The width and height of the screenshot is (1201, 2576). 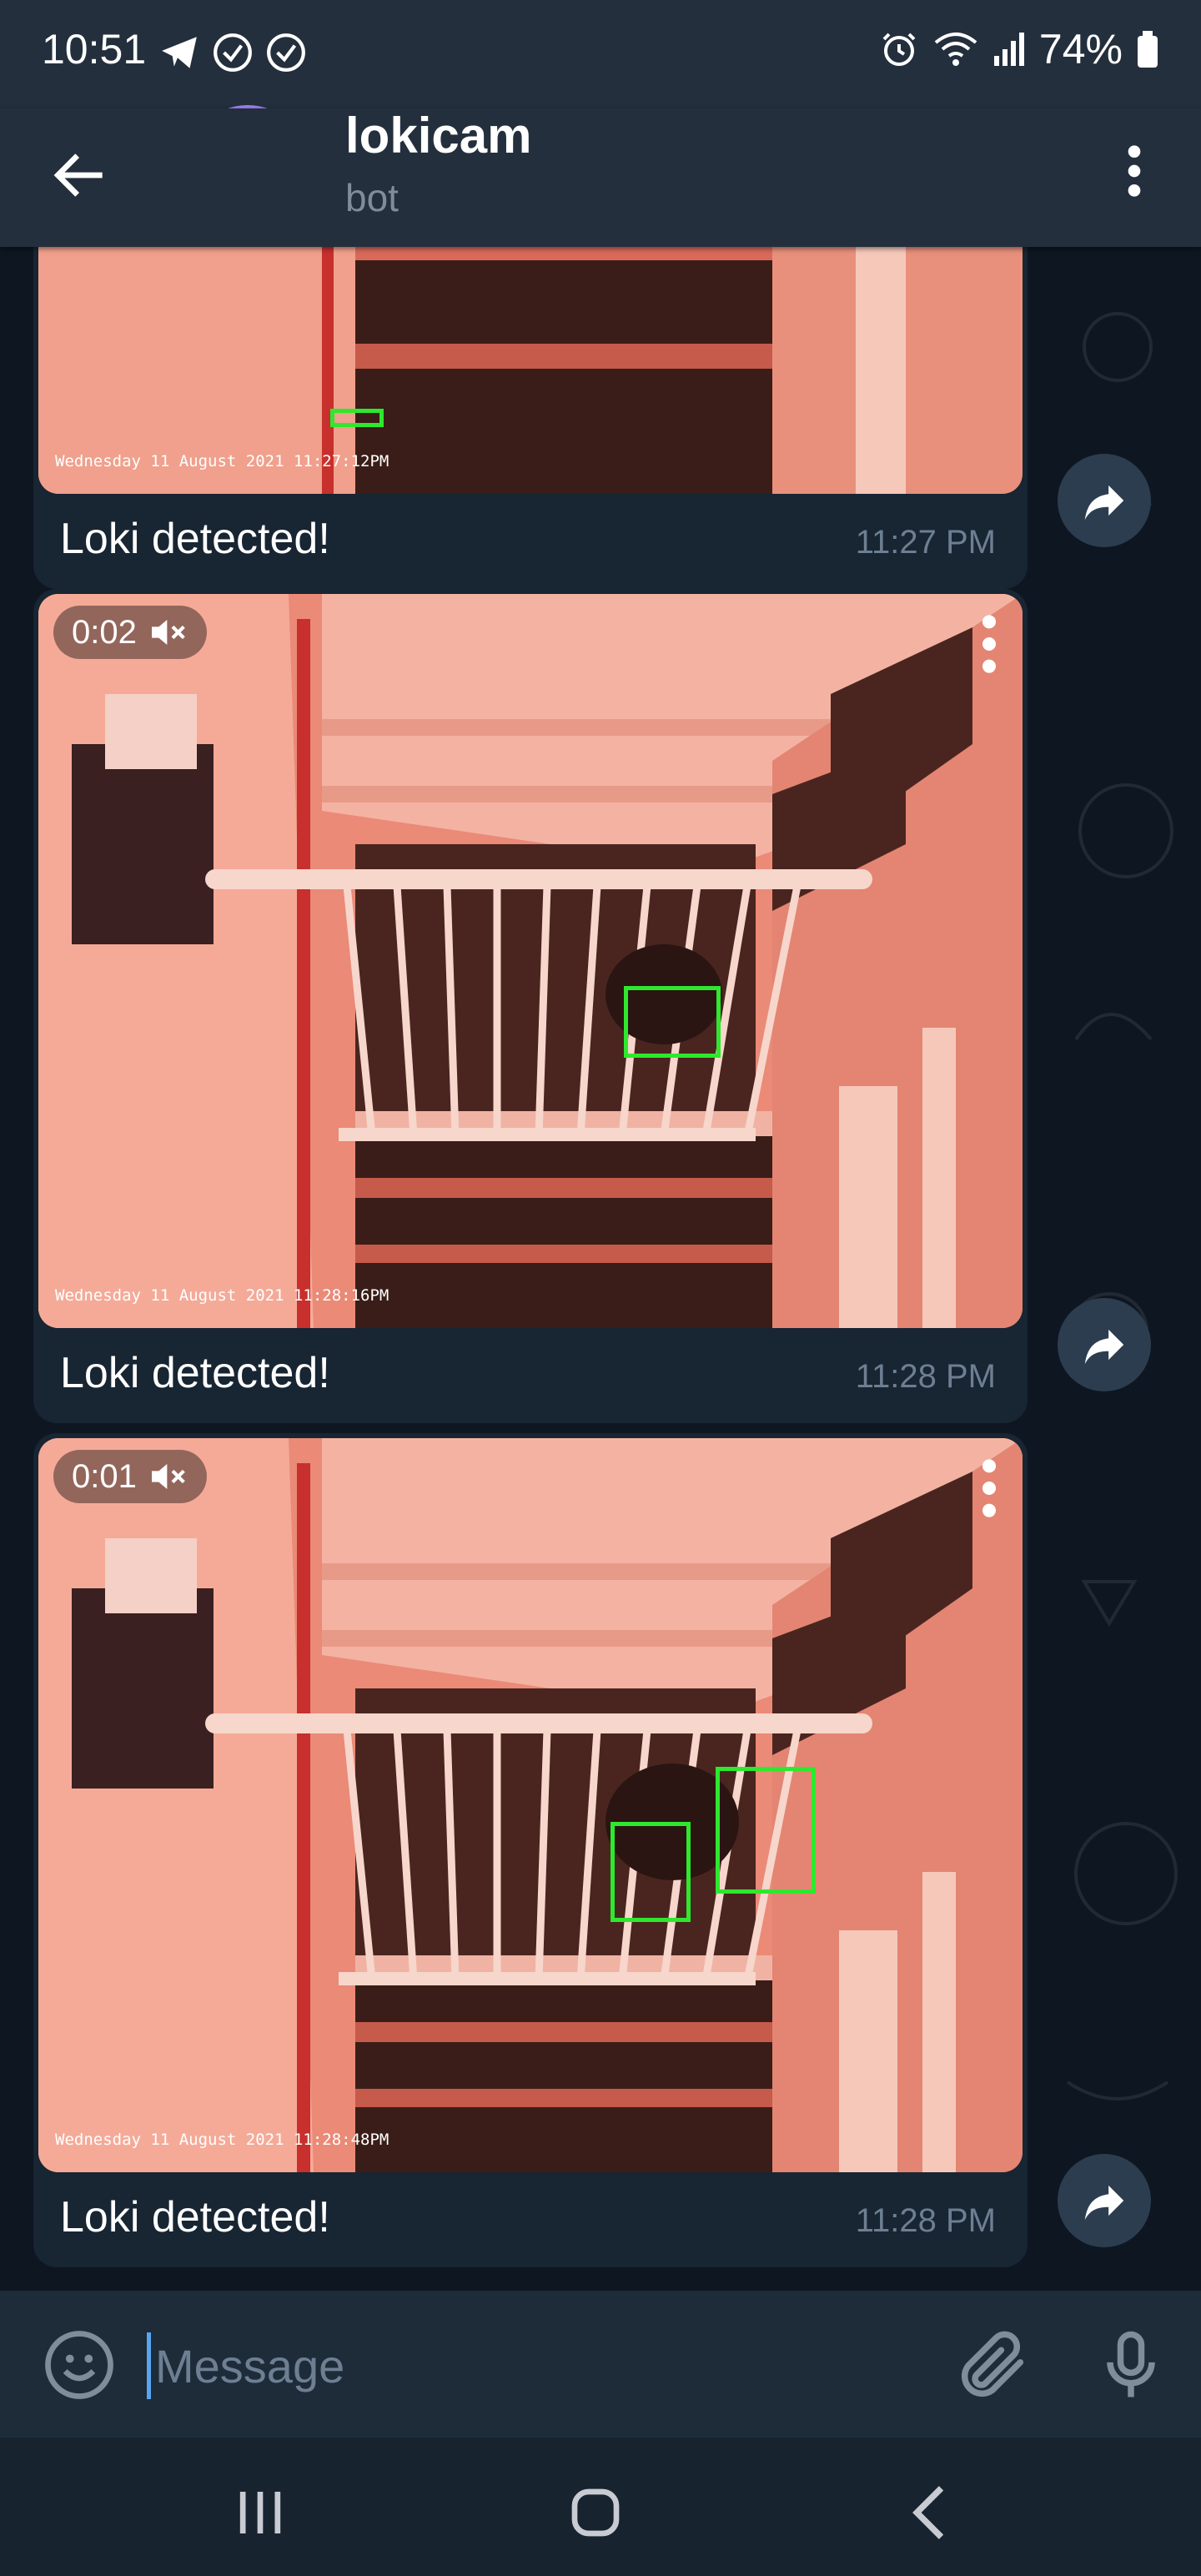 I want to click on video-timestamp: Wednesday 11 August 2021 11:28:16PM, so click(x=222, y=1295).